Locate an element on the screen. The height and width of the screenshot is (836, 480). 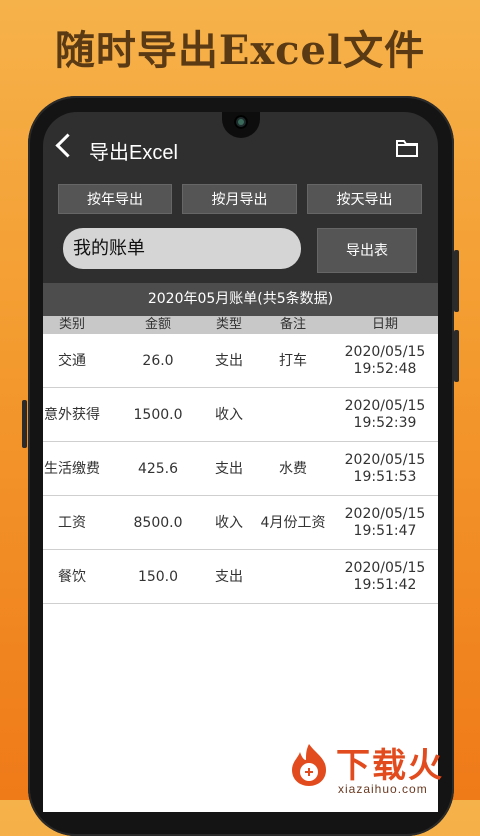
watermark: 下载火 xiazaihuo.com is located at coordinates (380, 769).